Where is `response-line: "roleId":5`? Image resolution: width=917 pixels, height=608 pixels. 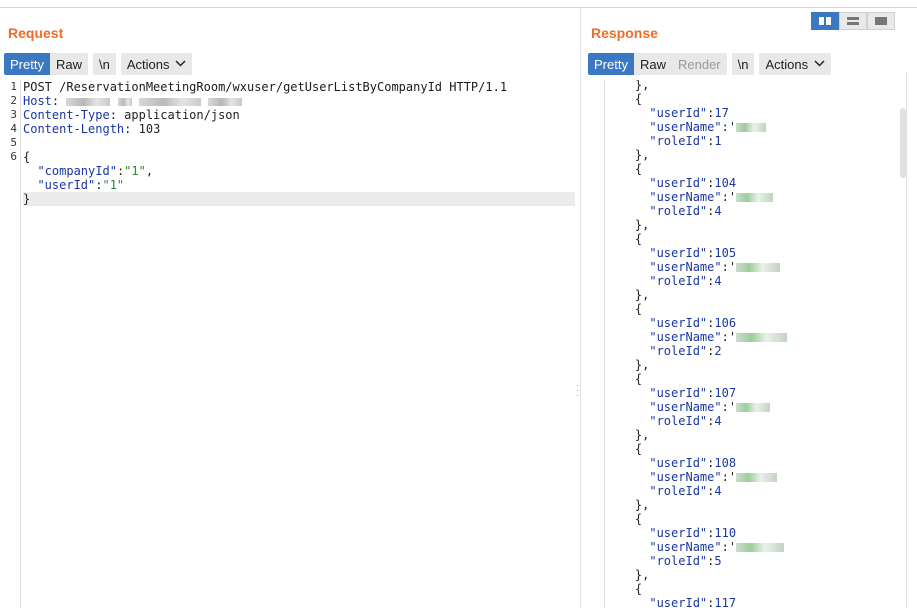
response-line: "roleId":5 is located at coordinates (750, 561).